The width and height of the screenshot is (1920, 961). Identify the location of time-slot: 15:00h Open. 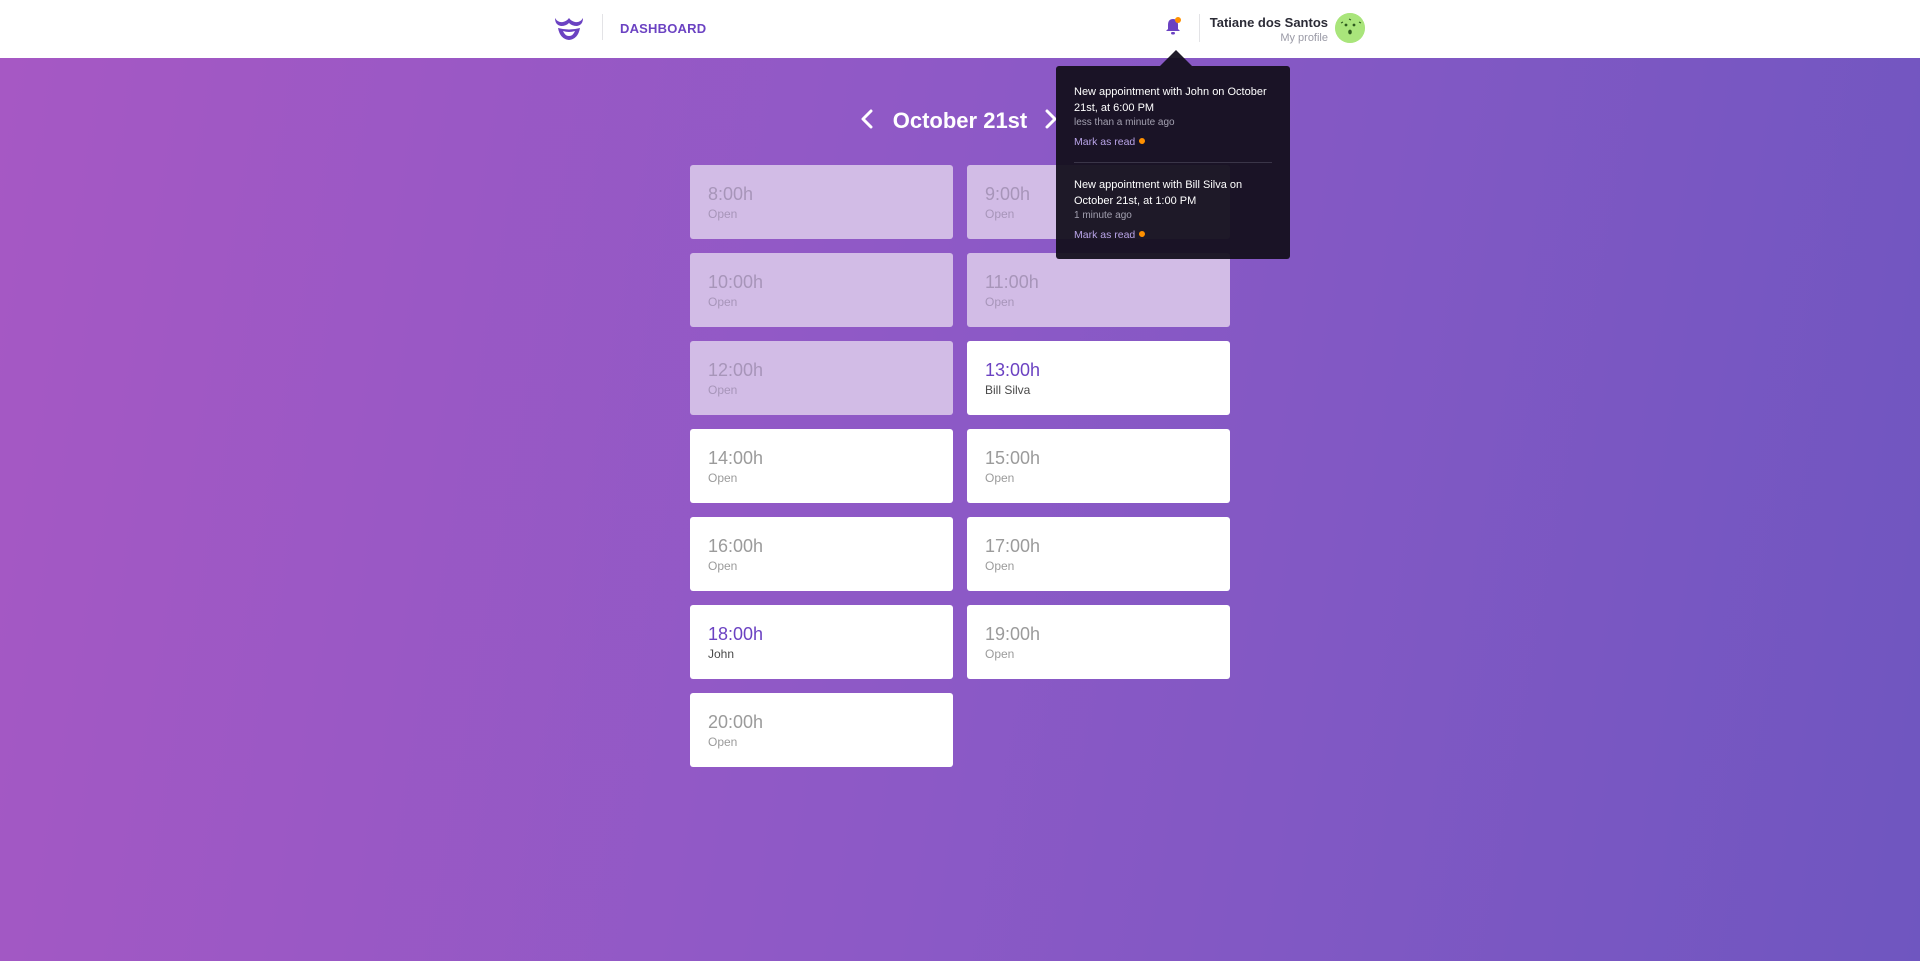
(1098, 466).